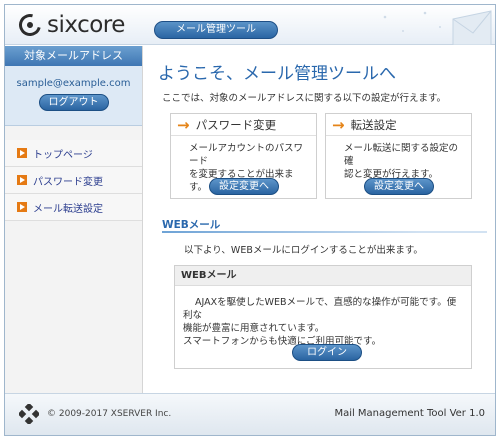 This screenshot has width=500, height=440. I want to click on card-header: → 転送設定, so click(398, 125).